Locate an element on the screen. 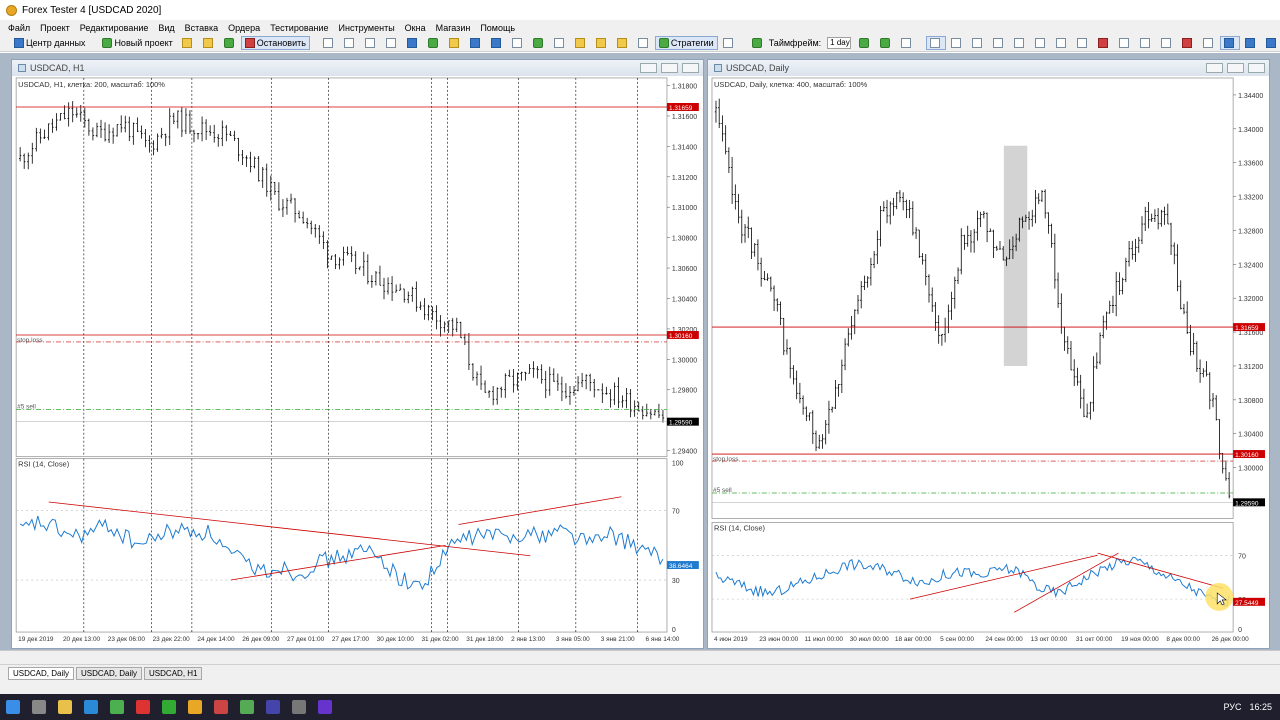 The width and height of the screenshot is (1280, 720). search-icon is located at coordinates (39, 707).